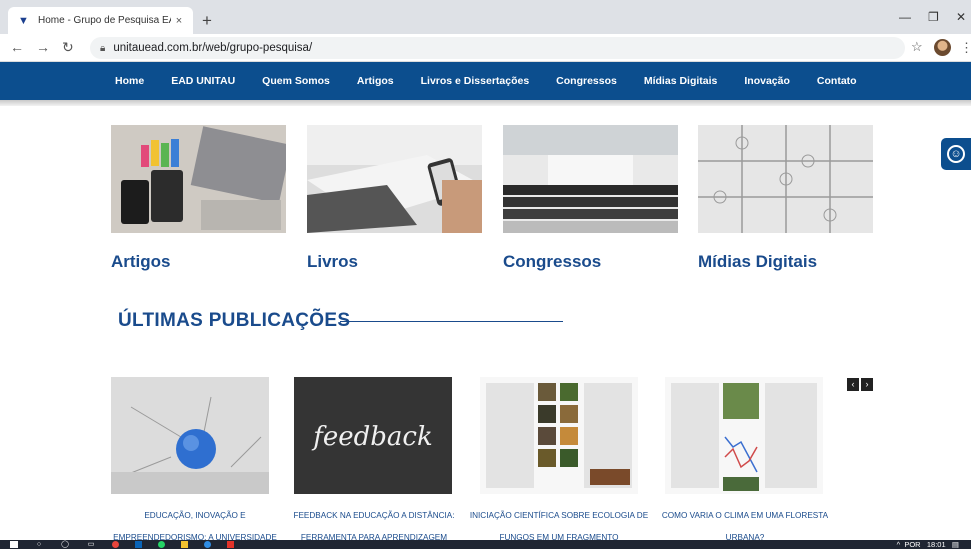  Describe the element at coordinates (17, 47) in the screenshot. I see `back-icon: ←` at that location.